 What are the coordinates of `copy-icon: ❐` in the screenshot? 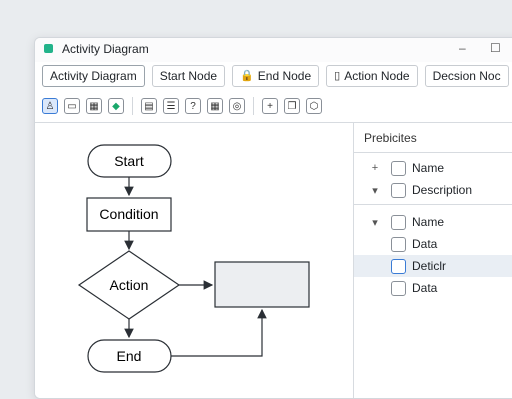 It's located at (292, 106).